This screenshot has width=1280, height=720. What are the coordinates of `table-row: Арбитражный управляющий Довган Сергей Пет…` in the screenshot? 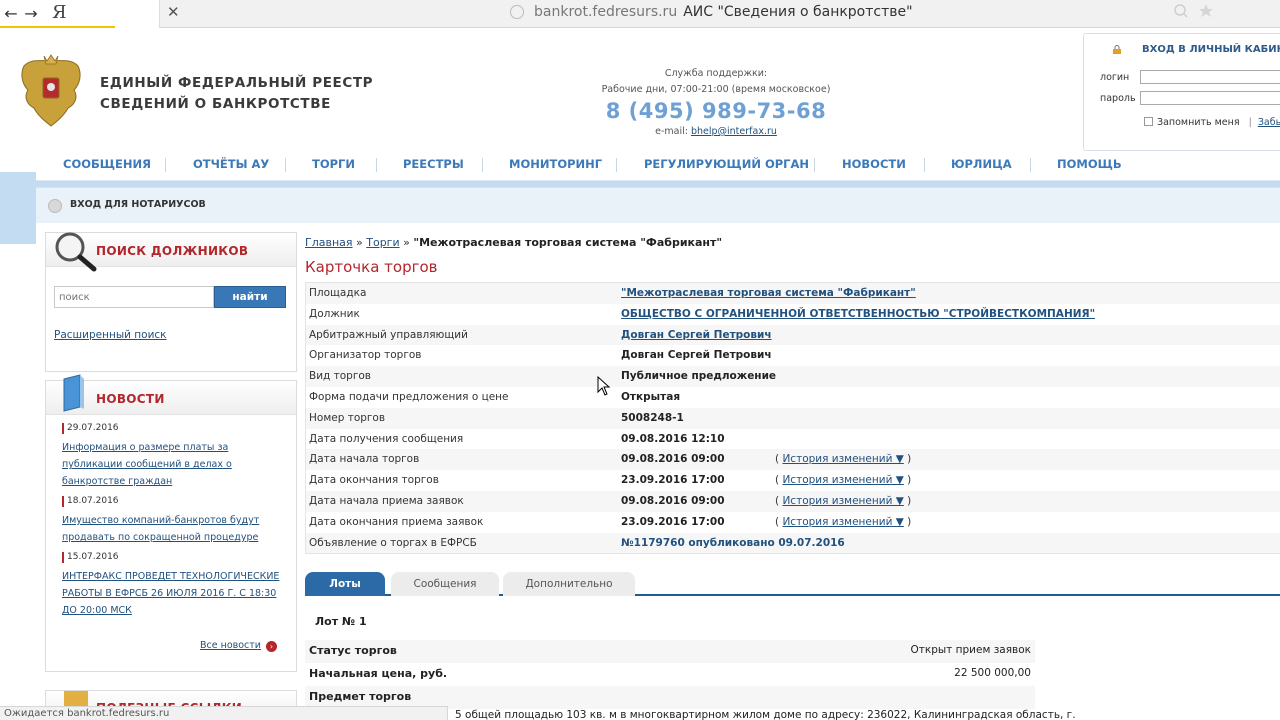 It's located at (793, 335).